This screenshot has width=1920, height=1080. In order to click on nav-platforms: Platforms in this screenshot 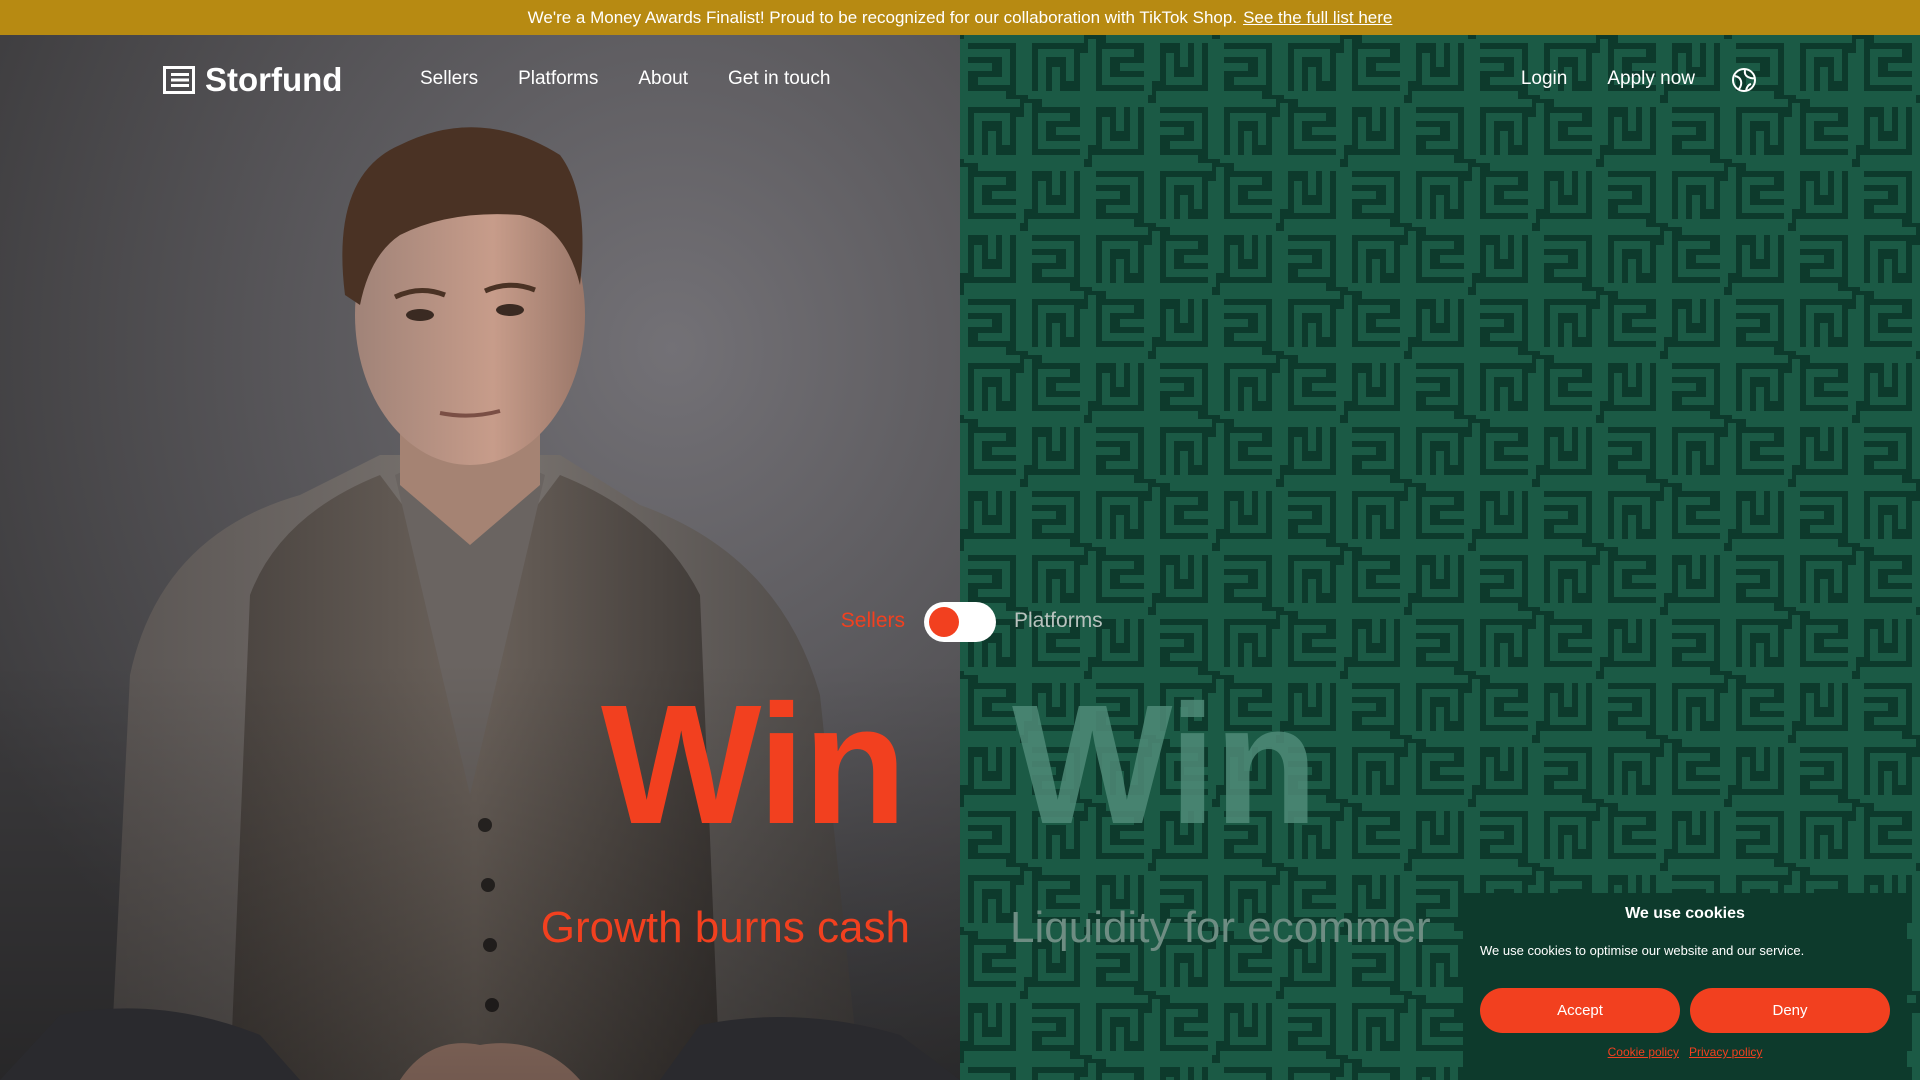, I will do `click(558, 79)`.